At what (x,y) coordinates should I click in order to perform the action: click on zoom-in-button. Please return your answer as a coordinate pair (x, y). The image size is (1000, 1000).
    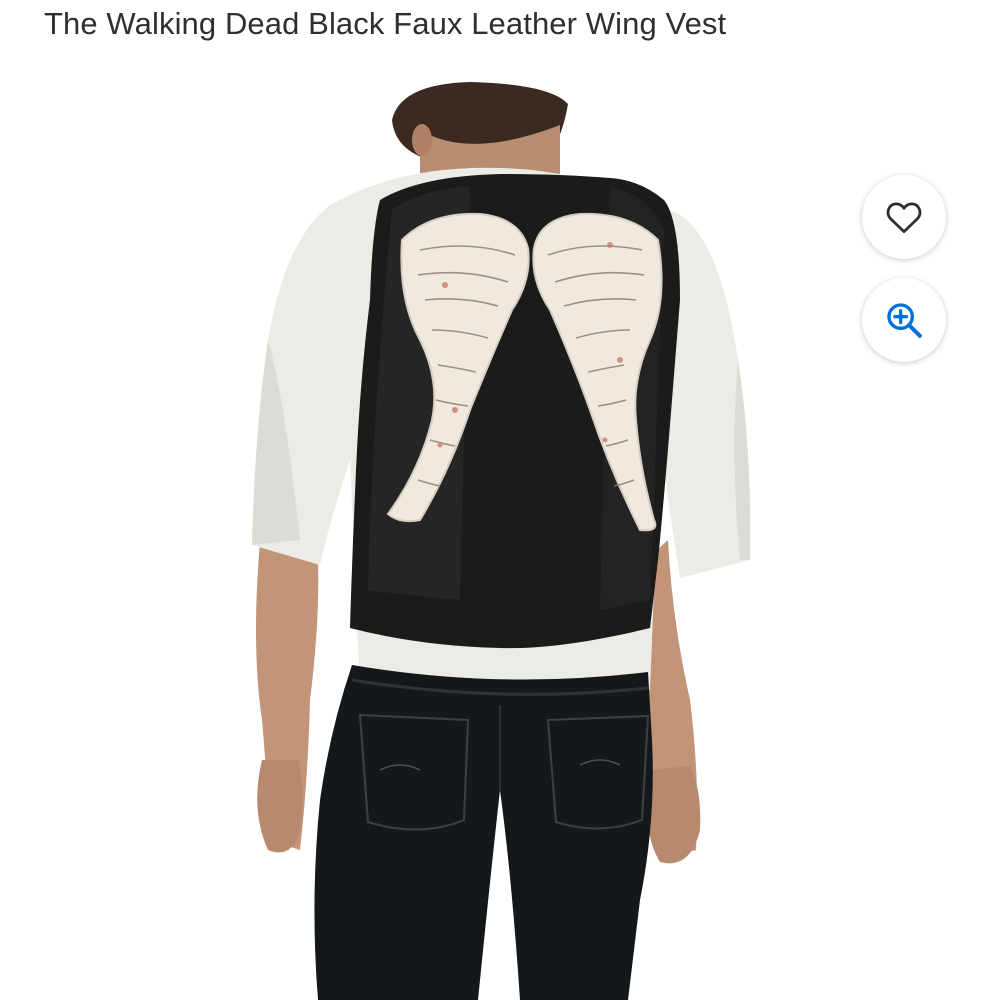
    Looking at the image, I should click on (904, 320).